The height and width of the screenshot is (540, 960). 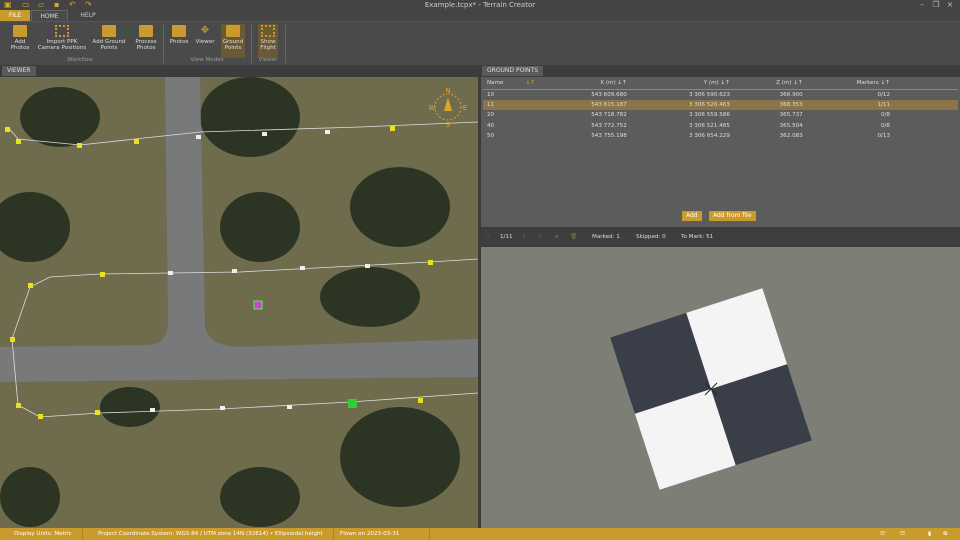 I want to click on process-photos-button: Process Photos, so click(x=146, y=41).